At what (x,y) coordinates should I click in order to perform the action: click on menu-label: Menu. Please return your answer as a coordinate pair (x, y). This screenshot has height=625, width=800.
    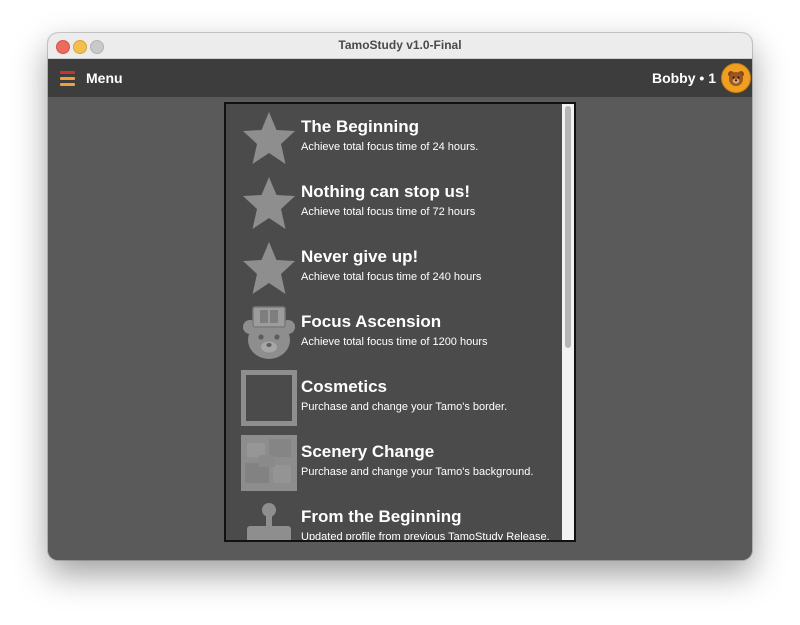
    Looking at the image, I should click on (104, 78).